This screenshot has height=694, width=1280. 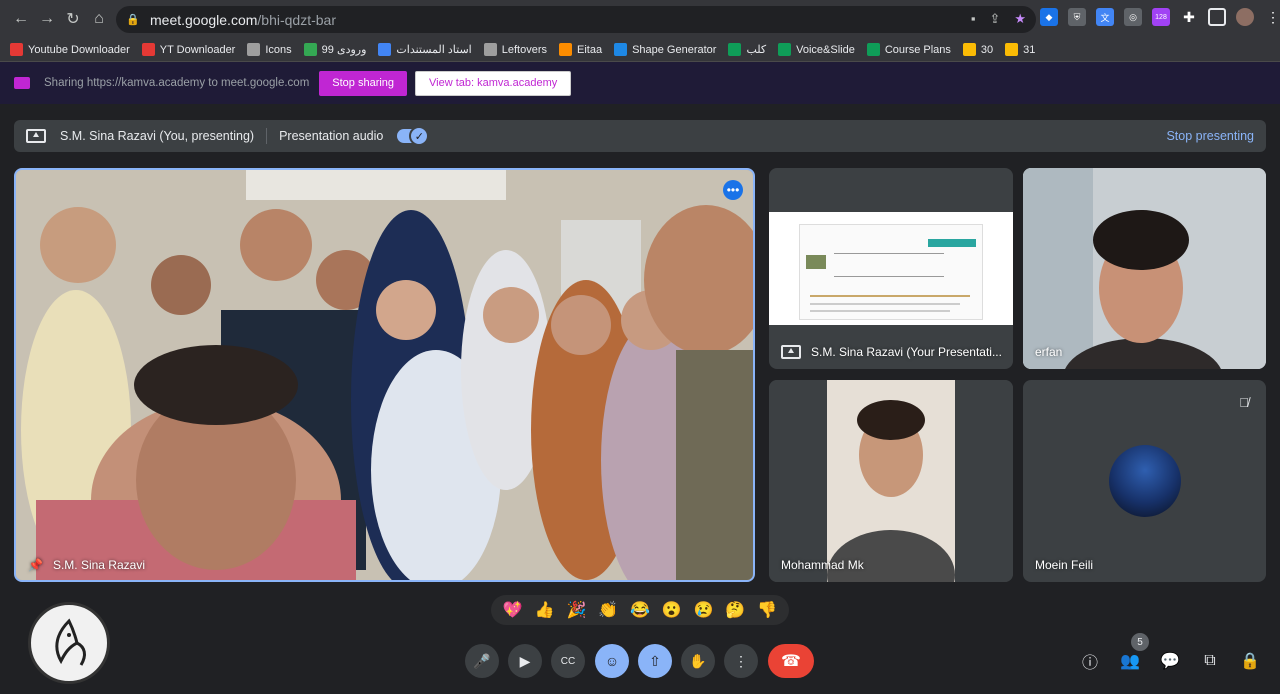 I want to click on bookmark-item: Icons, so click(x=269, y=49).